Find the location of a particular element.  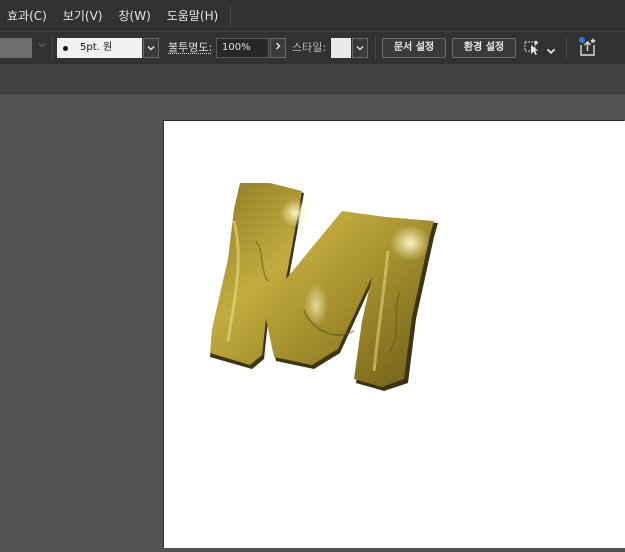

brush-dropdown-button is located at coordinates (151, 48).